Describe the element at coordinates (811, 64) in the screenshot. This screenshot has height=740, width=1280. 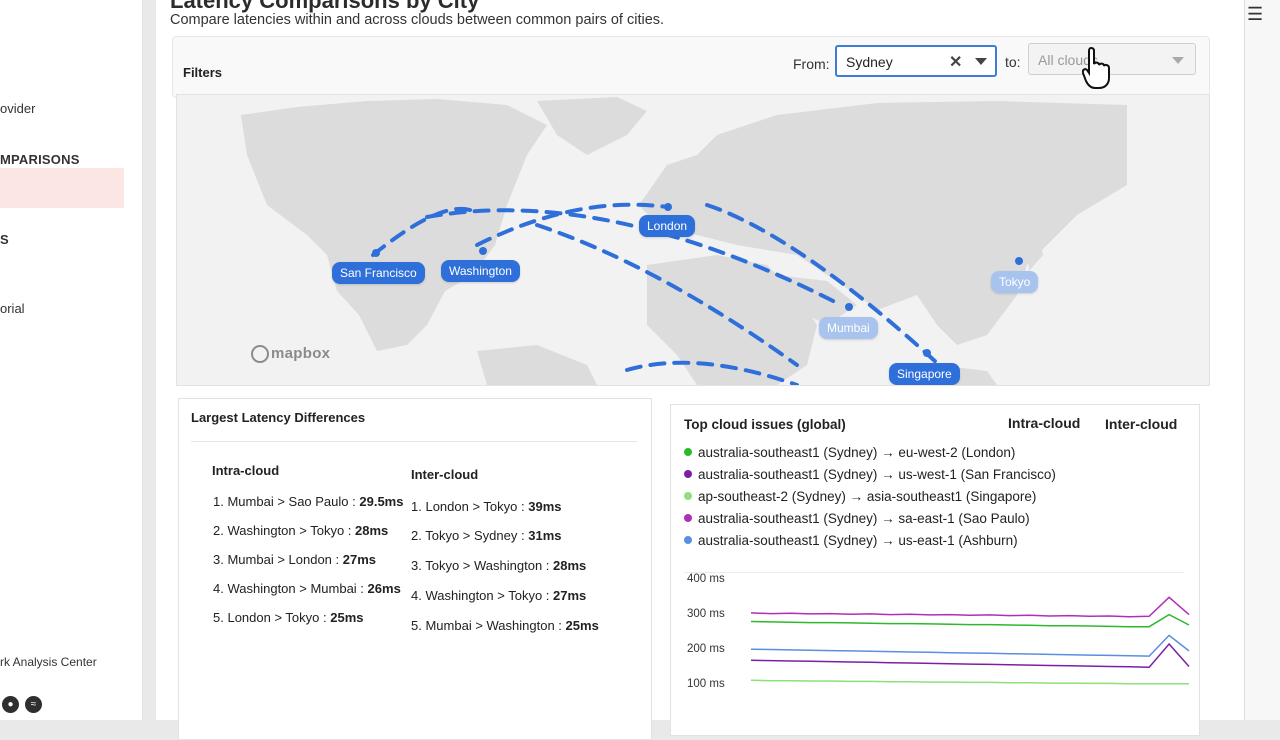
I see `from-label: From:` at that location.